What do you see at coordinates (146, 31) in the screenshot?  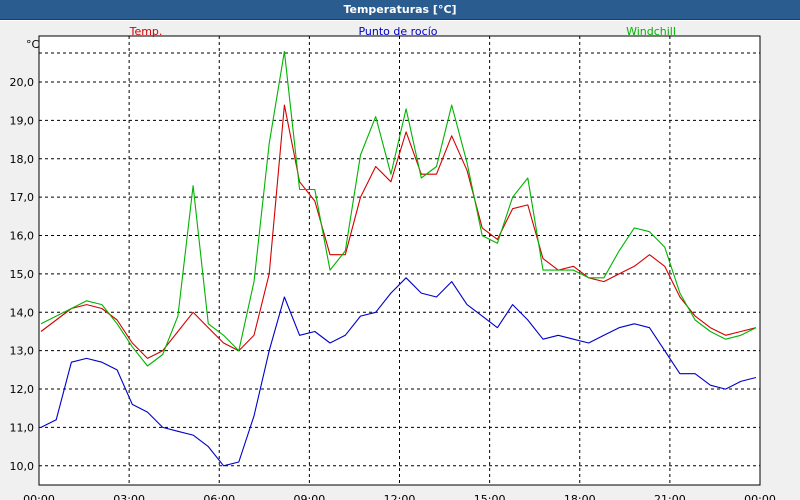 I see `legend-temp: Temp.` at bounding box center [146, 31].